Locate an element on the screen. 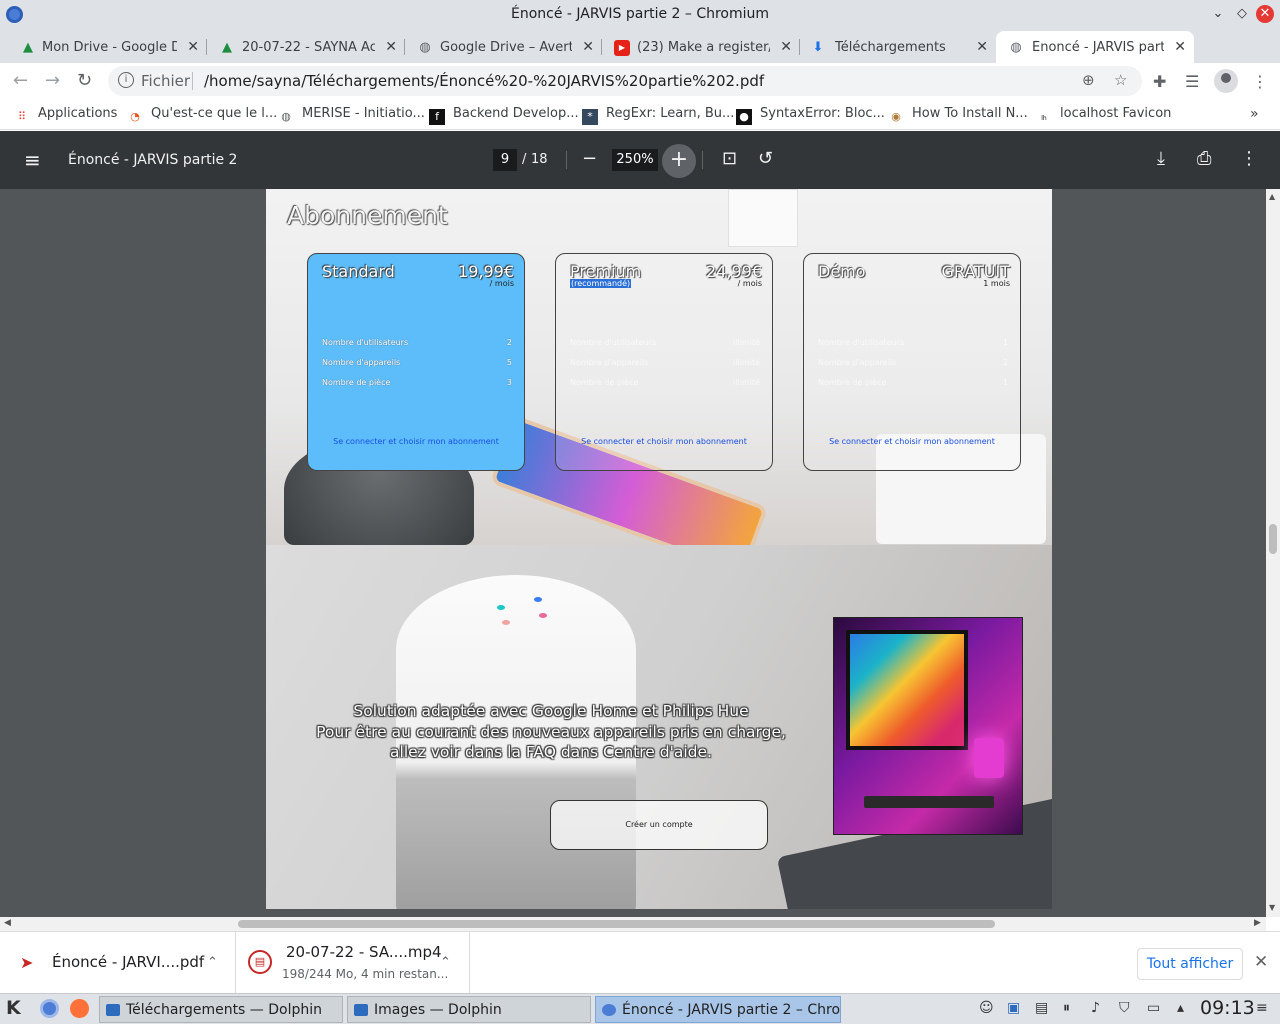  tab-youtube: ▶ (23) Make a register/lo ✕ is located at coordinates (701, 47).